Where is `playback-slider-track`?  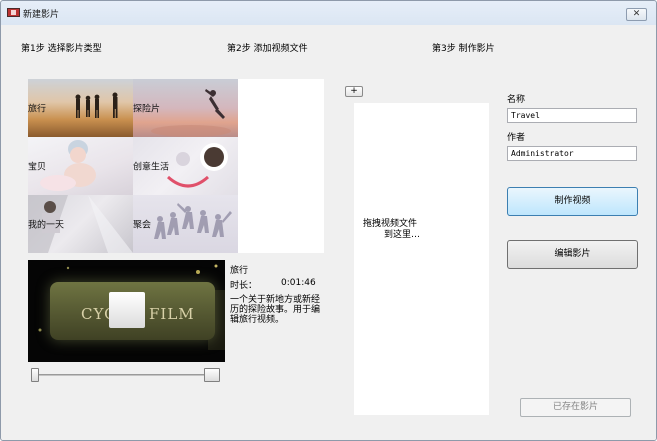 playback-slider-track is located at coordinates (124, 375).